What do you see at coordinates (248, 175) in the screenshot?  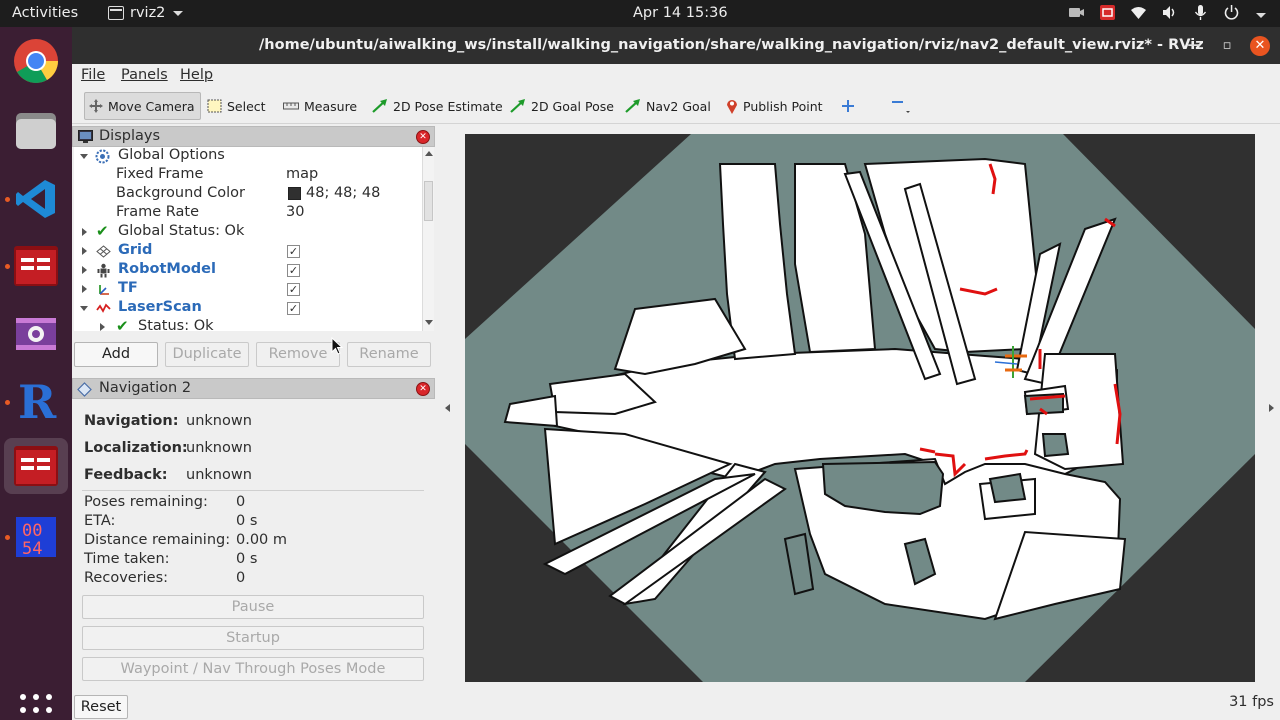 I see `tree-row-fixed-frame: Fixed Frame map` at bounding box center [248, 175].